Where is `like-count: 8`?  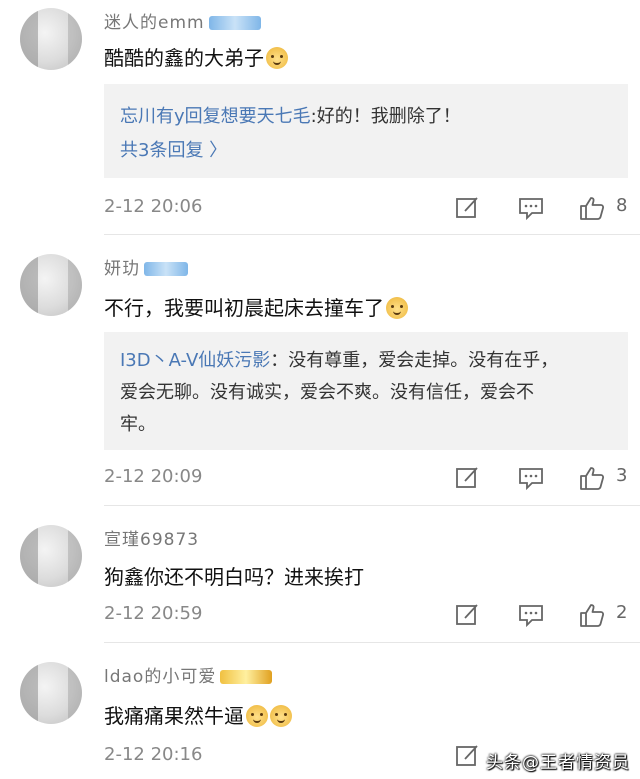
like-count: 8 is located at coordinates (622, 205).